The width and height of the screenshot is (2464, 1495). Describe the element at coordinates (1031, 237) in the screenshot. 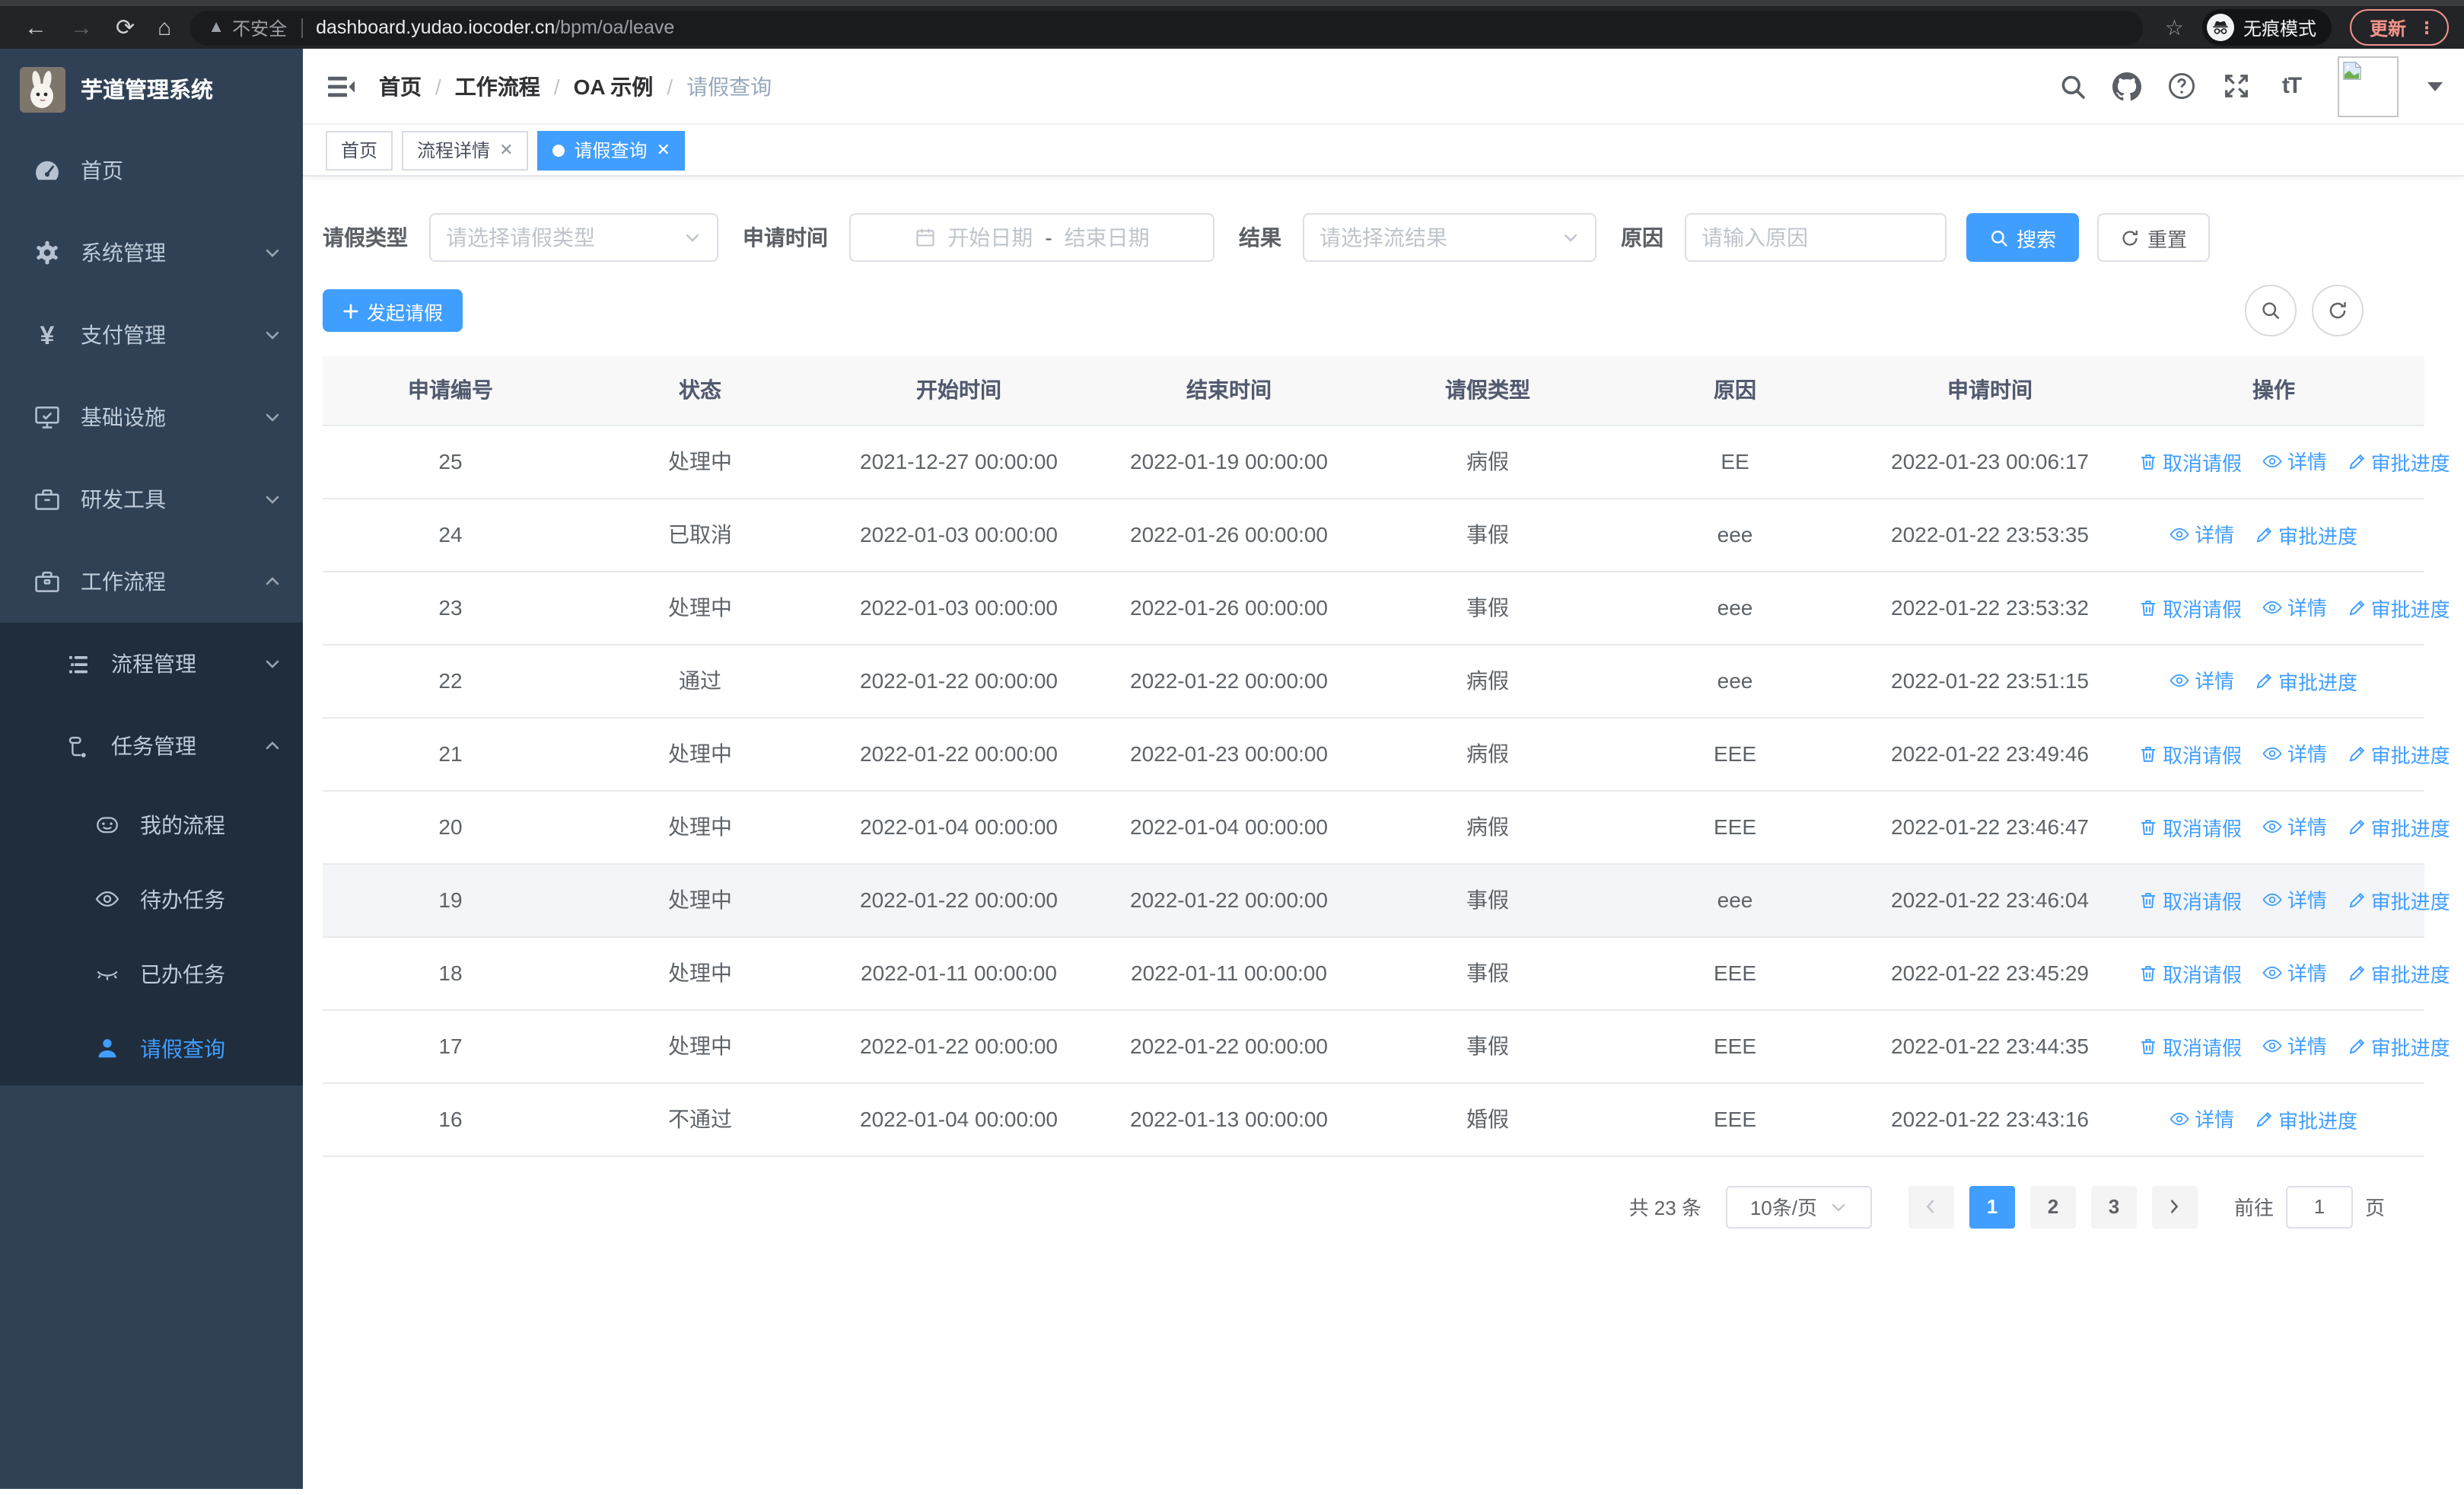

I see `date-range-picker: 开始日期 - 结束日期` at that location.